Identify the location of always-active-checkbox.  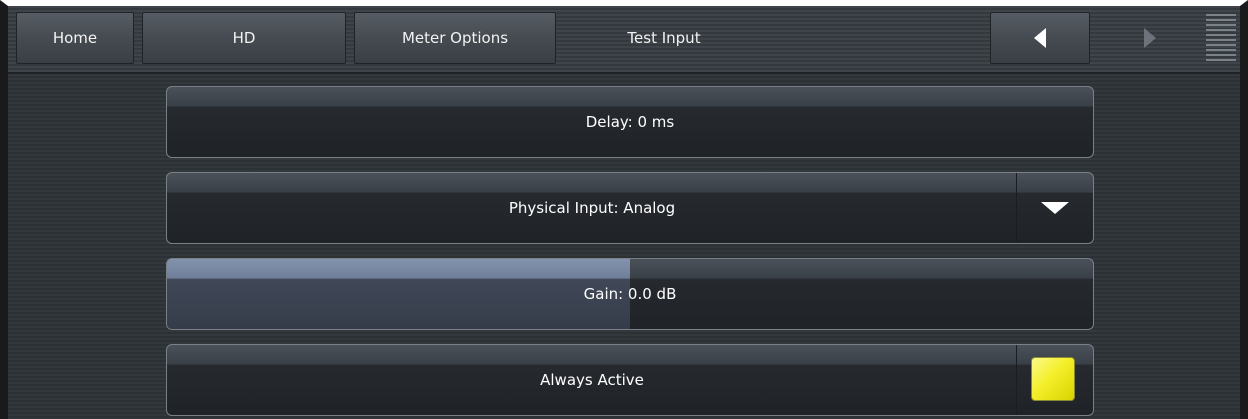
(1053, 379).